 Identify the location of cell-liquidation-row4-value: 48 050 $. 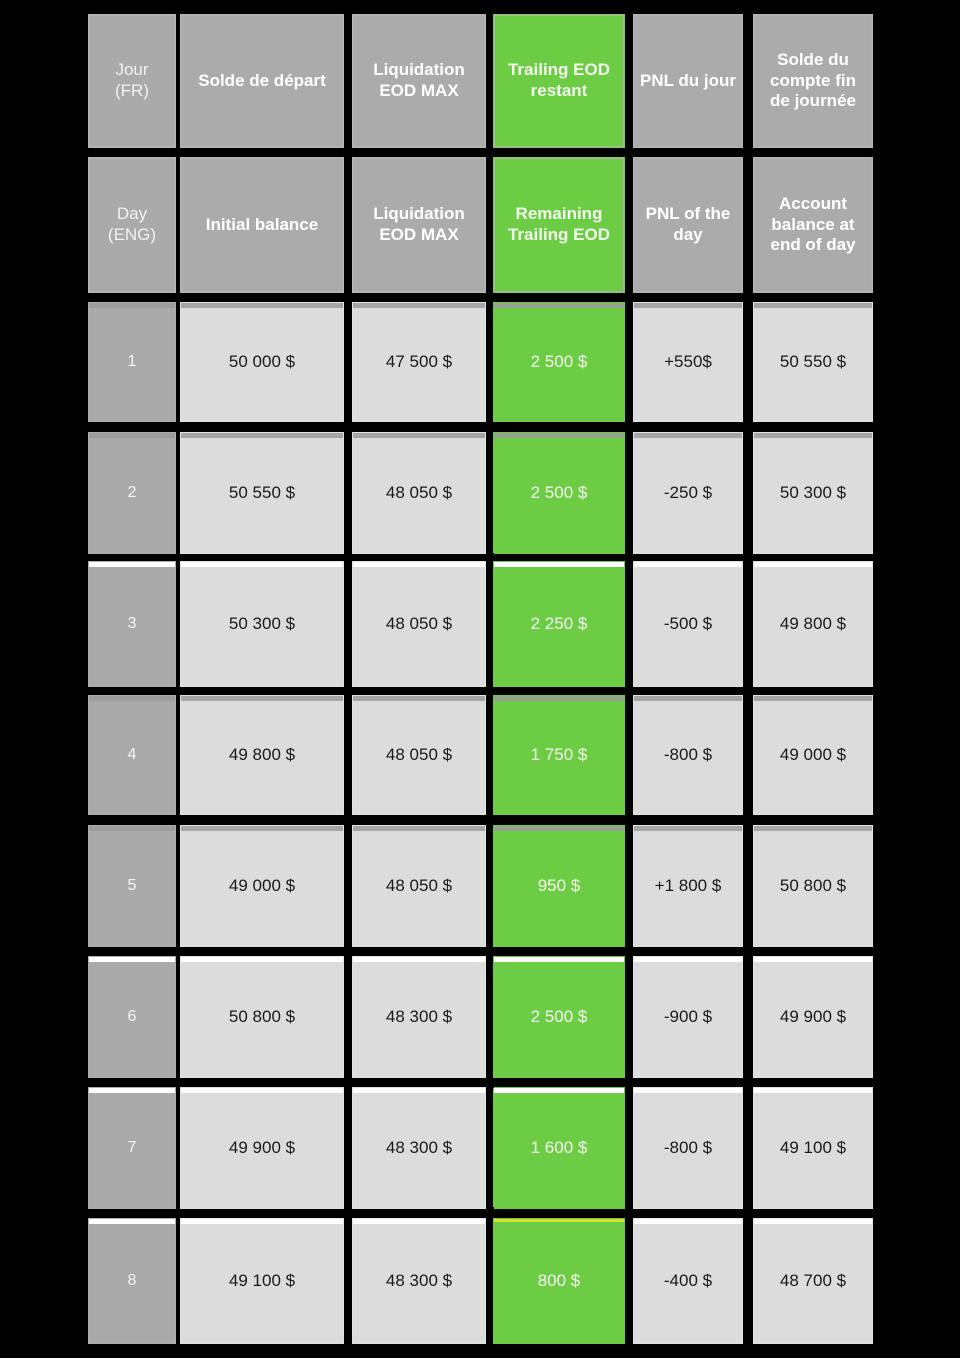
(419, 754).